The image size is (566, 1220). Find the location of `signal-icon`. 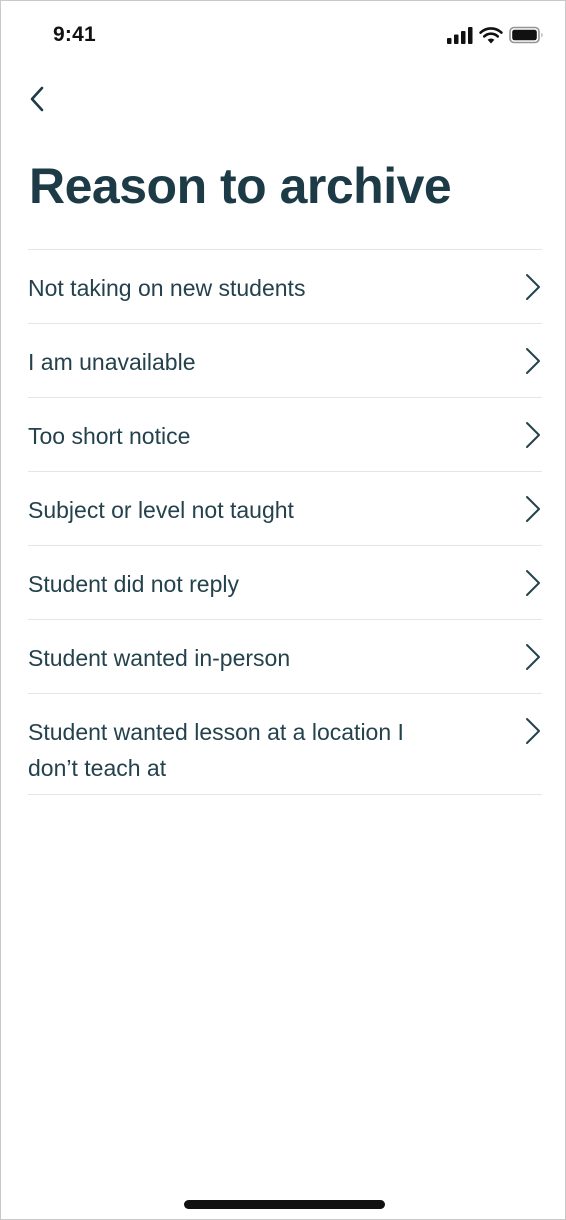

signal-icon is located at coordinates (460, 37).